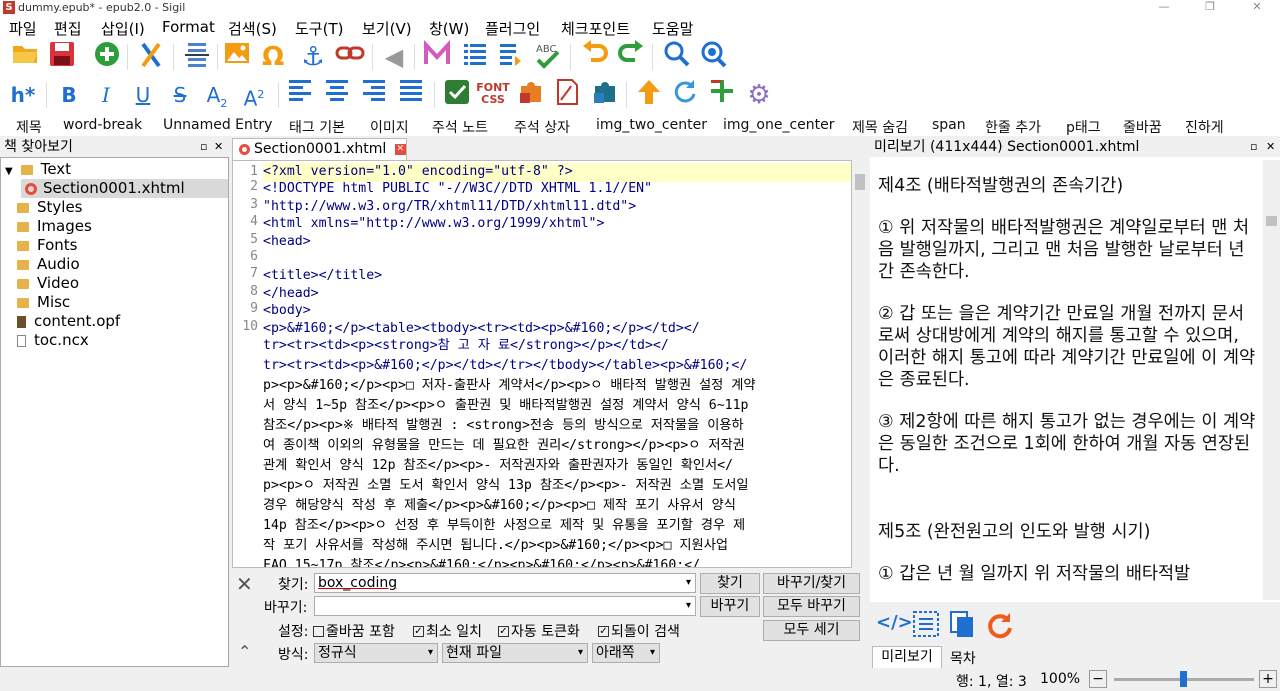 The width and height of the screenshot is (1280, 691). Describe the element at coordinates (300, 95) in the screenshot. I see `align-left-icon` at that location.